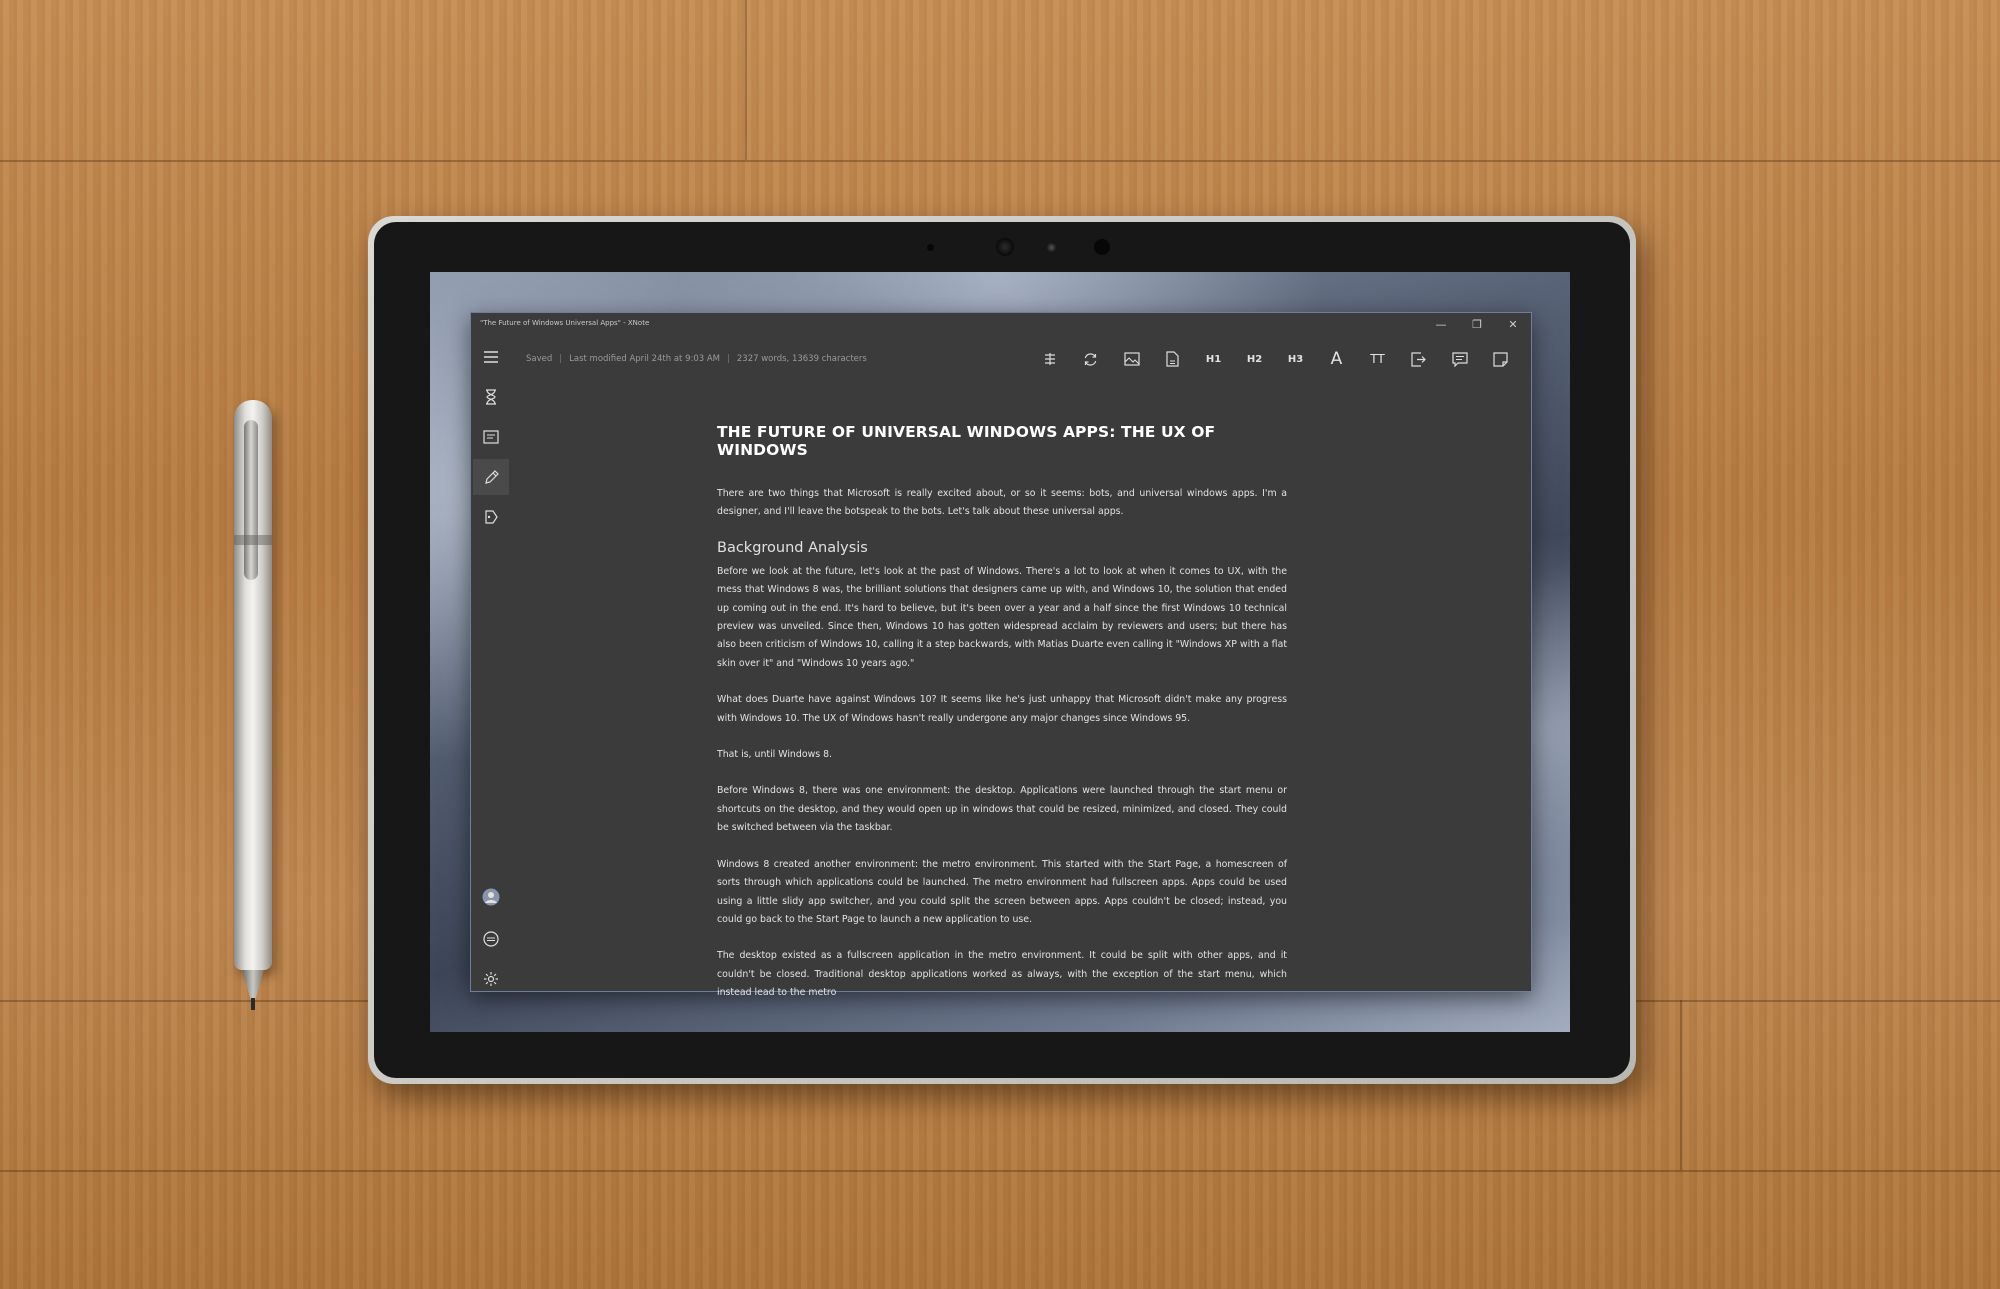 The height and width of the screenshot is (1289, 2000). What do you see at coordinates (539, 359) in the screenshot?
I see `save-status: Saved` at bounding box center [539, 359].